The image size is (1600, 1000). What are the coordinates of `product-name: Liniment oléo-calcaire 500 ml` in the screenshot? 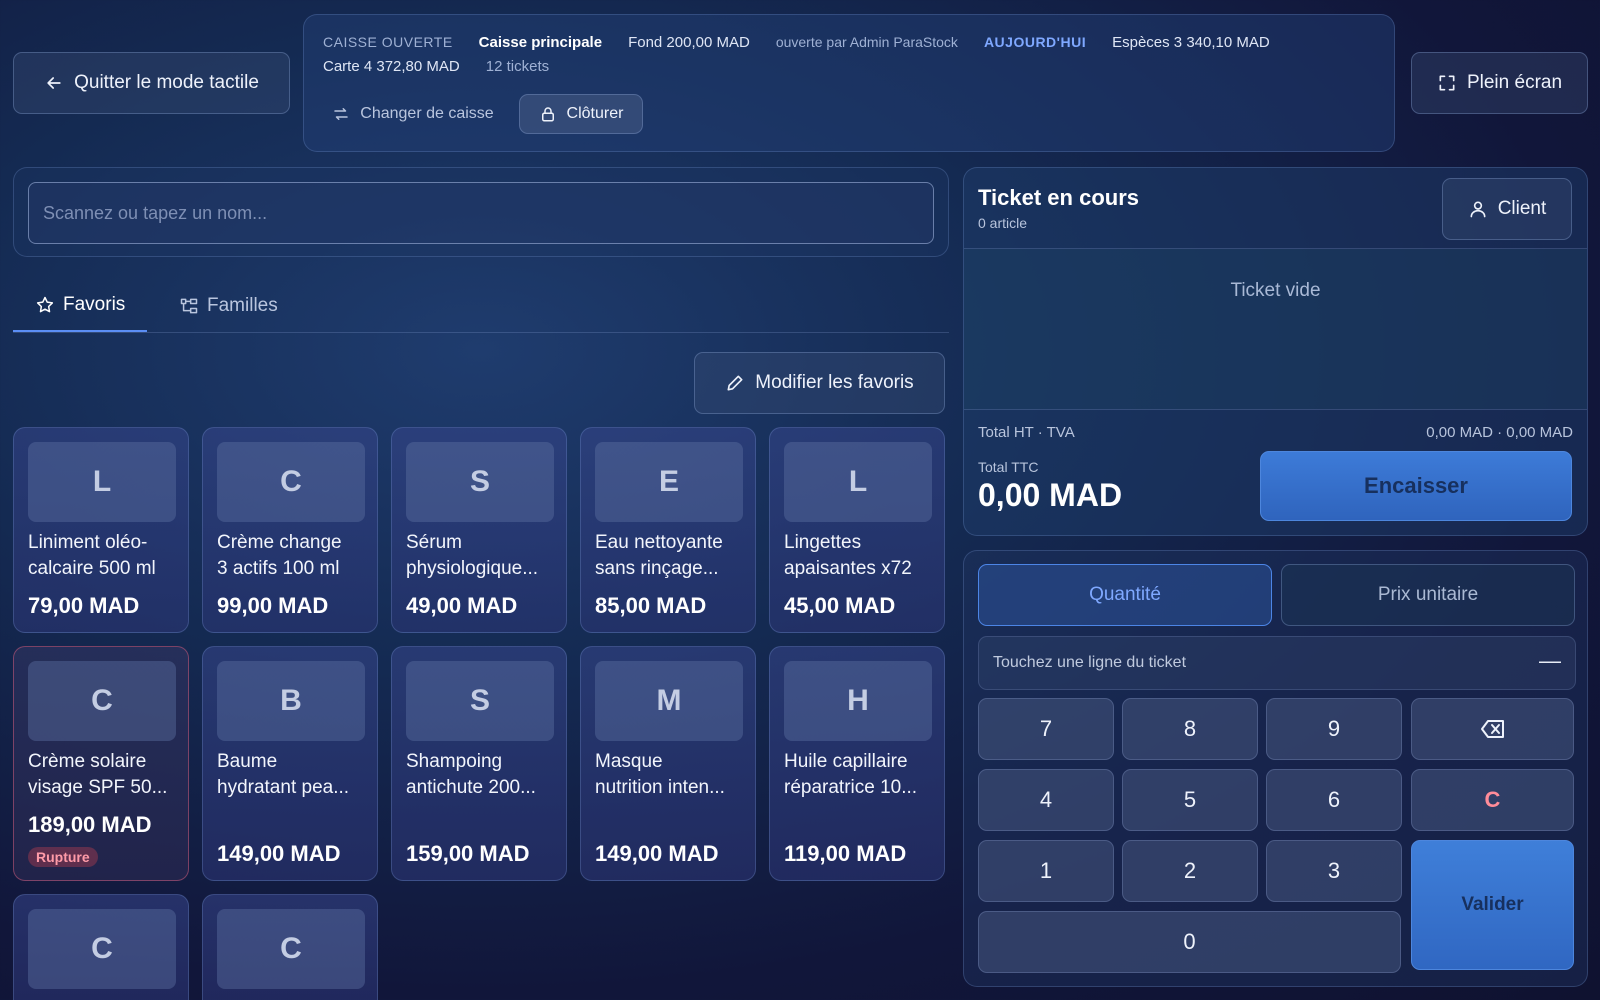 It's located at (92, 555).